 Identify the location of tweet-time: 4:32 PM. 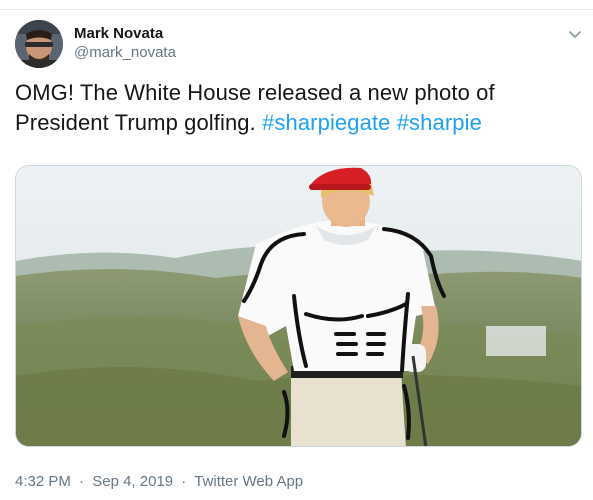
(43, 481).